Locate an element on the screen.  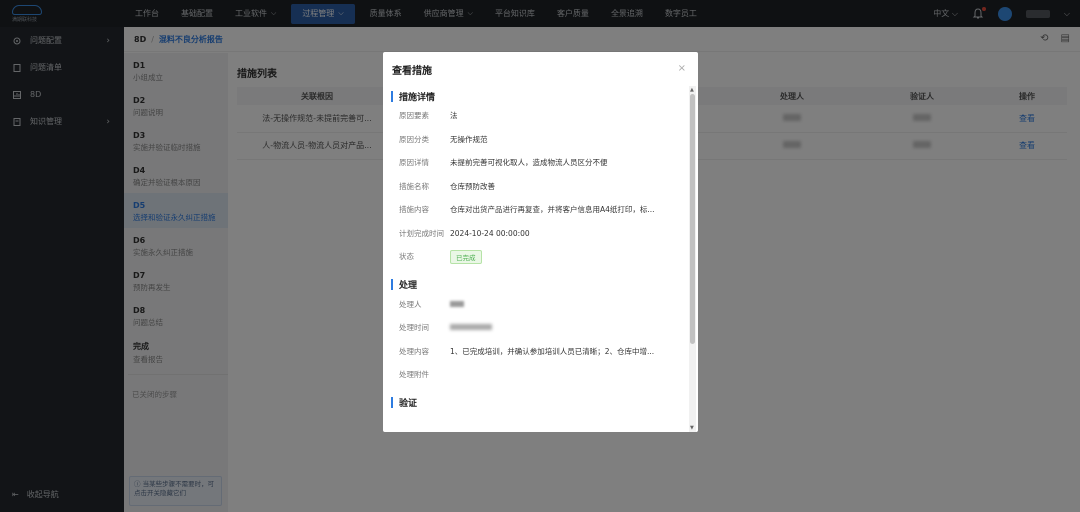
field-label: 原因详情 is located at coordinates (414, 163).